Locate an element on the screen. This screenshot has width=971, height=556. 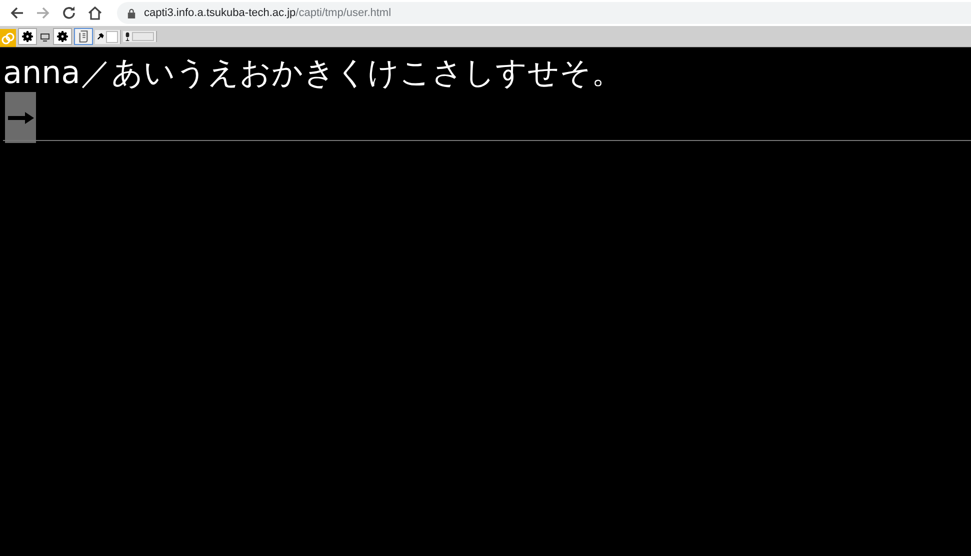
address-bar: capti3.info.a.tsukuba-tech.ac.jp/capti/tmp/user.html is located at coordinates (544, 13).